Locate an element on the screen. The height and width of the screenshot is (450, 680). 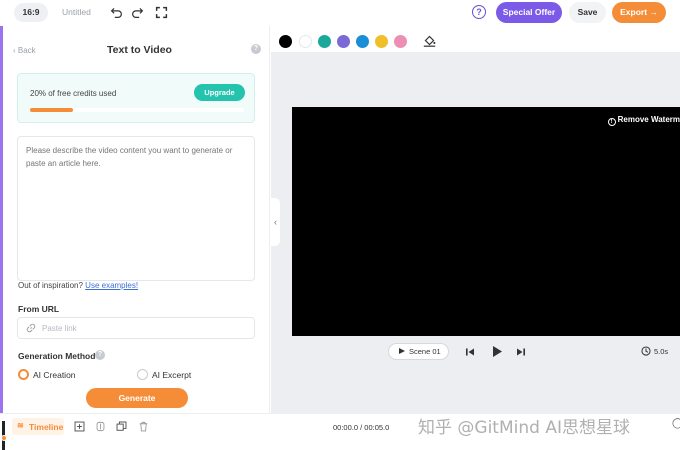
color-palette-bar is located at coordinates (475, 39).